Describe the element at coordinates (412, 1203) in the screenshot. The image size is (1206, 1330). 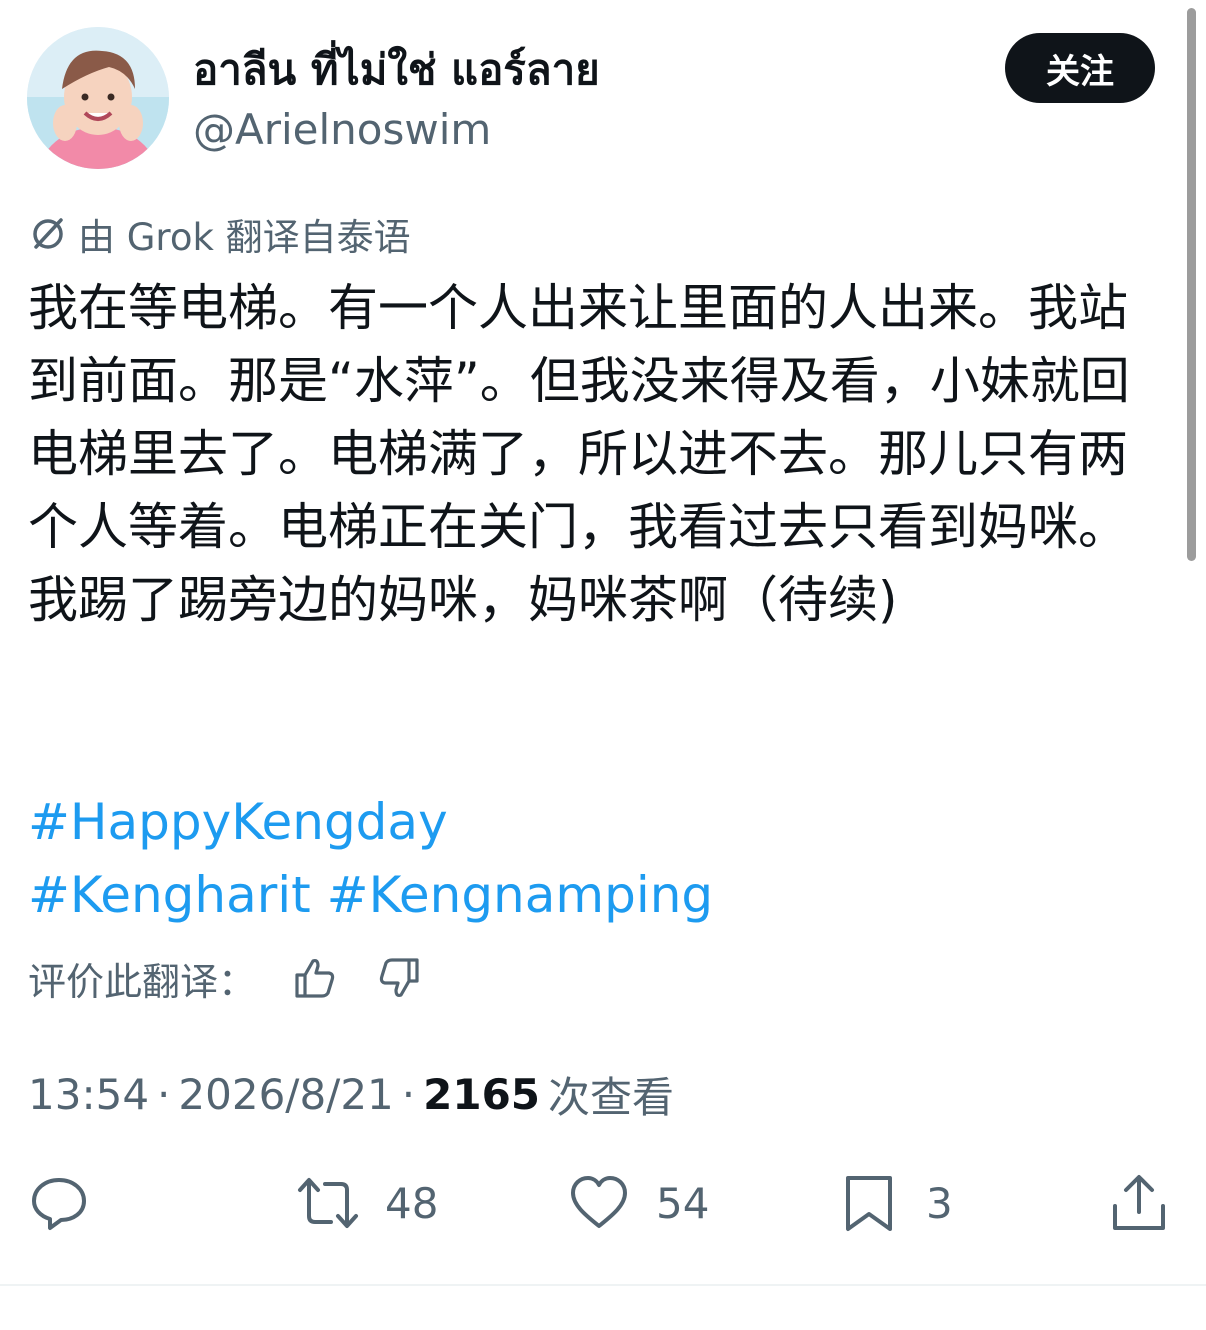
I see `retweet-count: 48` at that location.